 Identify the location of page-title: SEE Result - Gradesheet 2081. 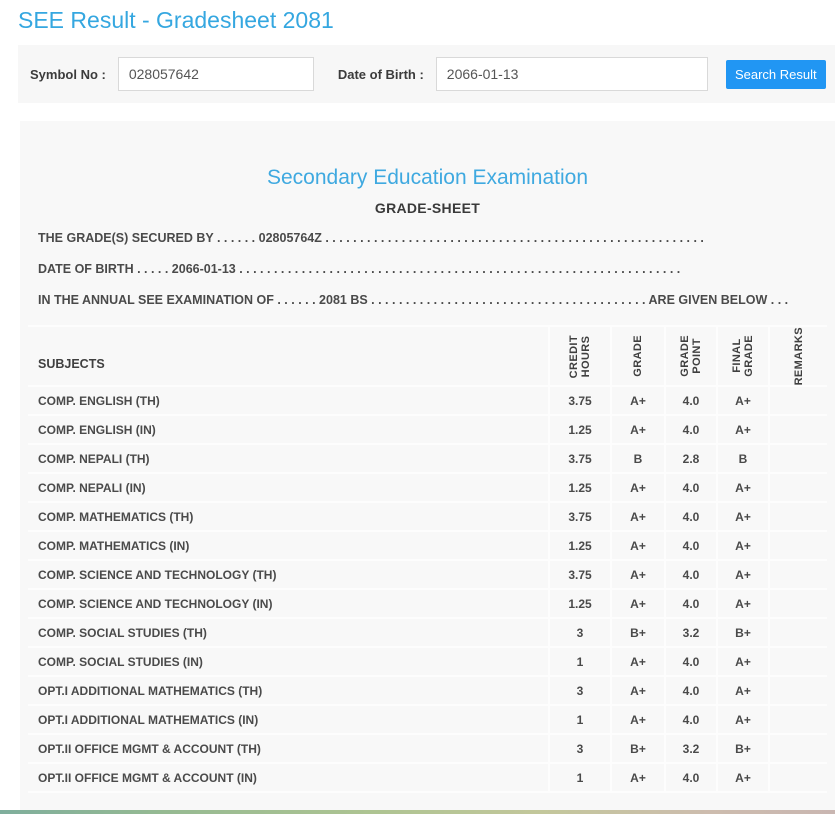
(176, 20).